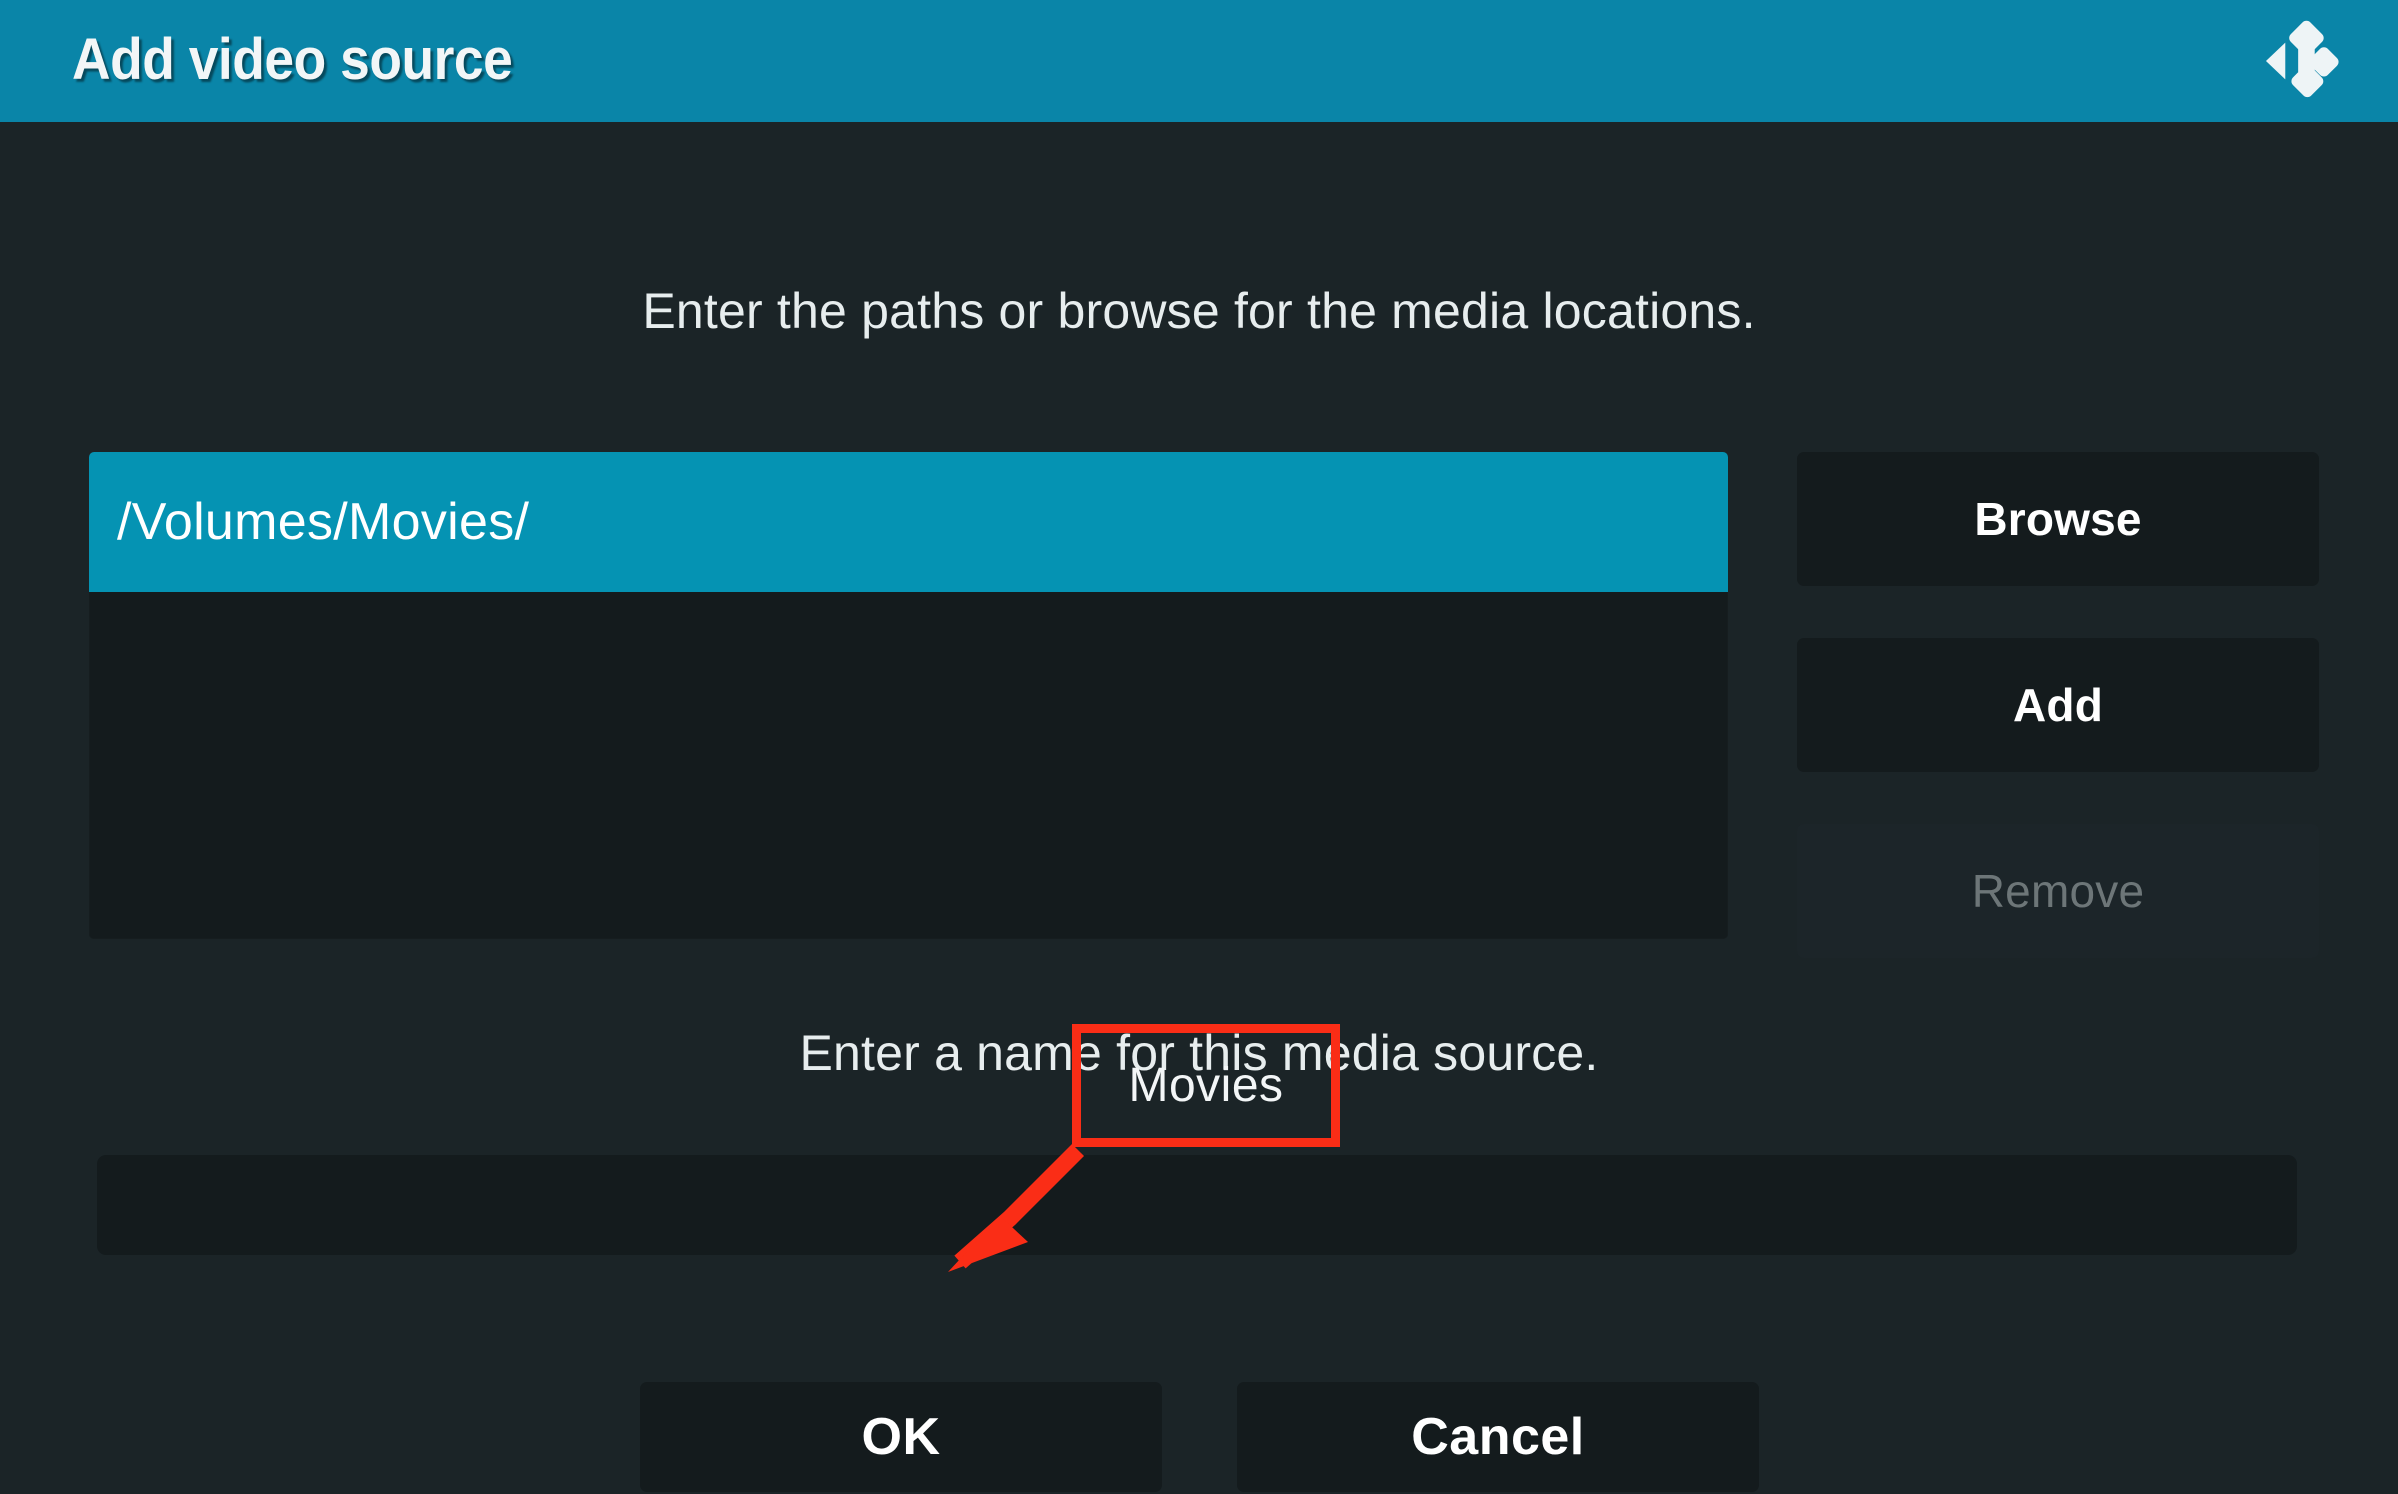  I want to click on page-title: Add video source, so click(292, 60).